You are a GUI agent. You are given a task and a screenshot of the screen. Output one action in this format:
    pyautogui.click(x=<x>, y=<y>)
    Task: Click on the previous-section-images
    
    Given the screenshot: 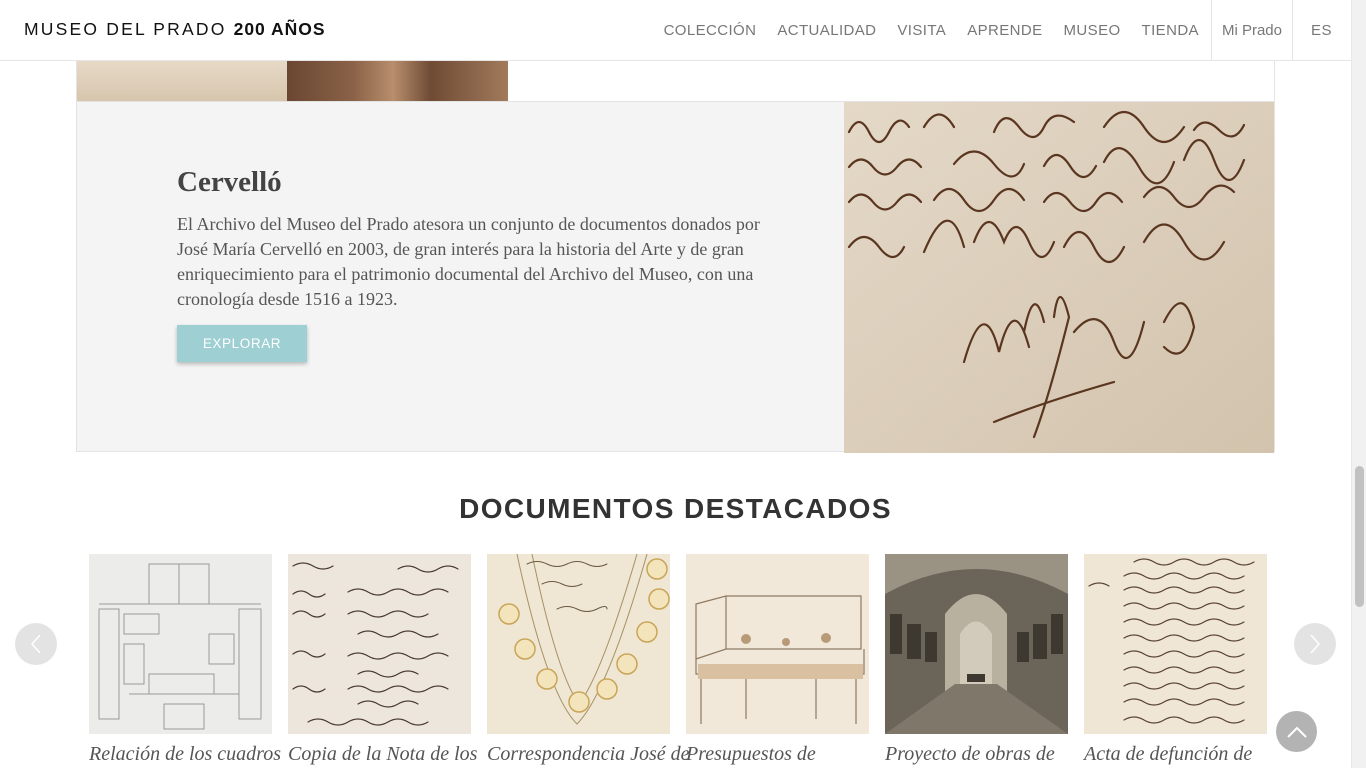 What is the action you would take?
    pyautogui.click(x=675, y=81)
    